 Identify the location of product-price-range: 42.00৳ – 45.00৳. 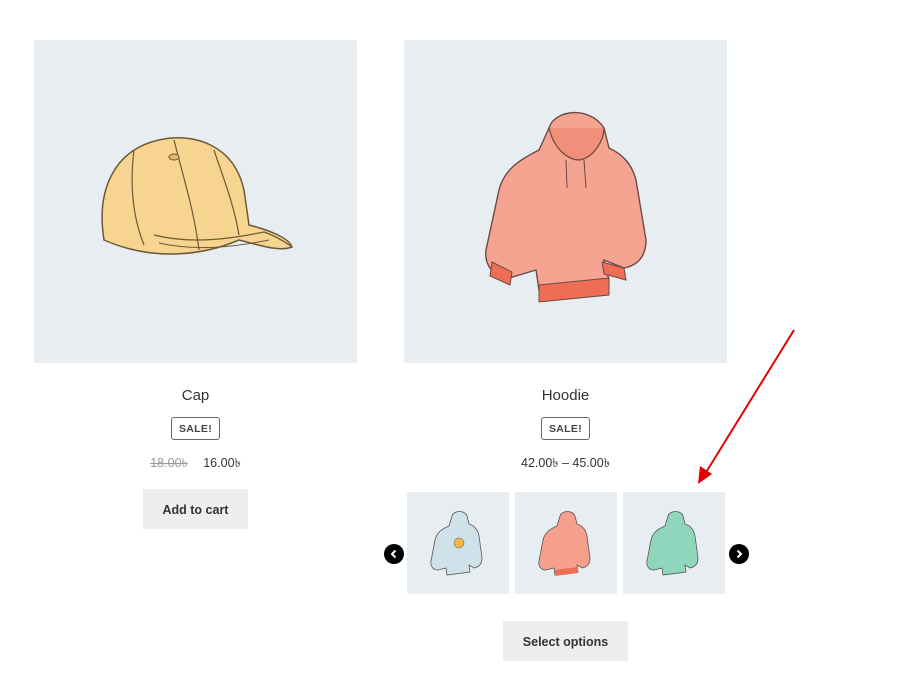
(565, 463).